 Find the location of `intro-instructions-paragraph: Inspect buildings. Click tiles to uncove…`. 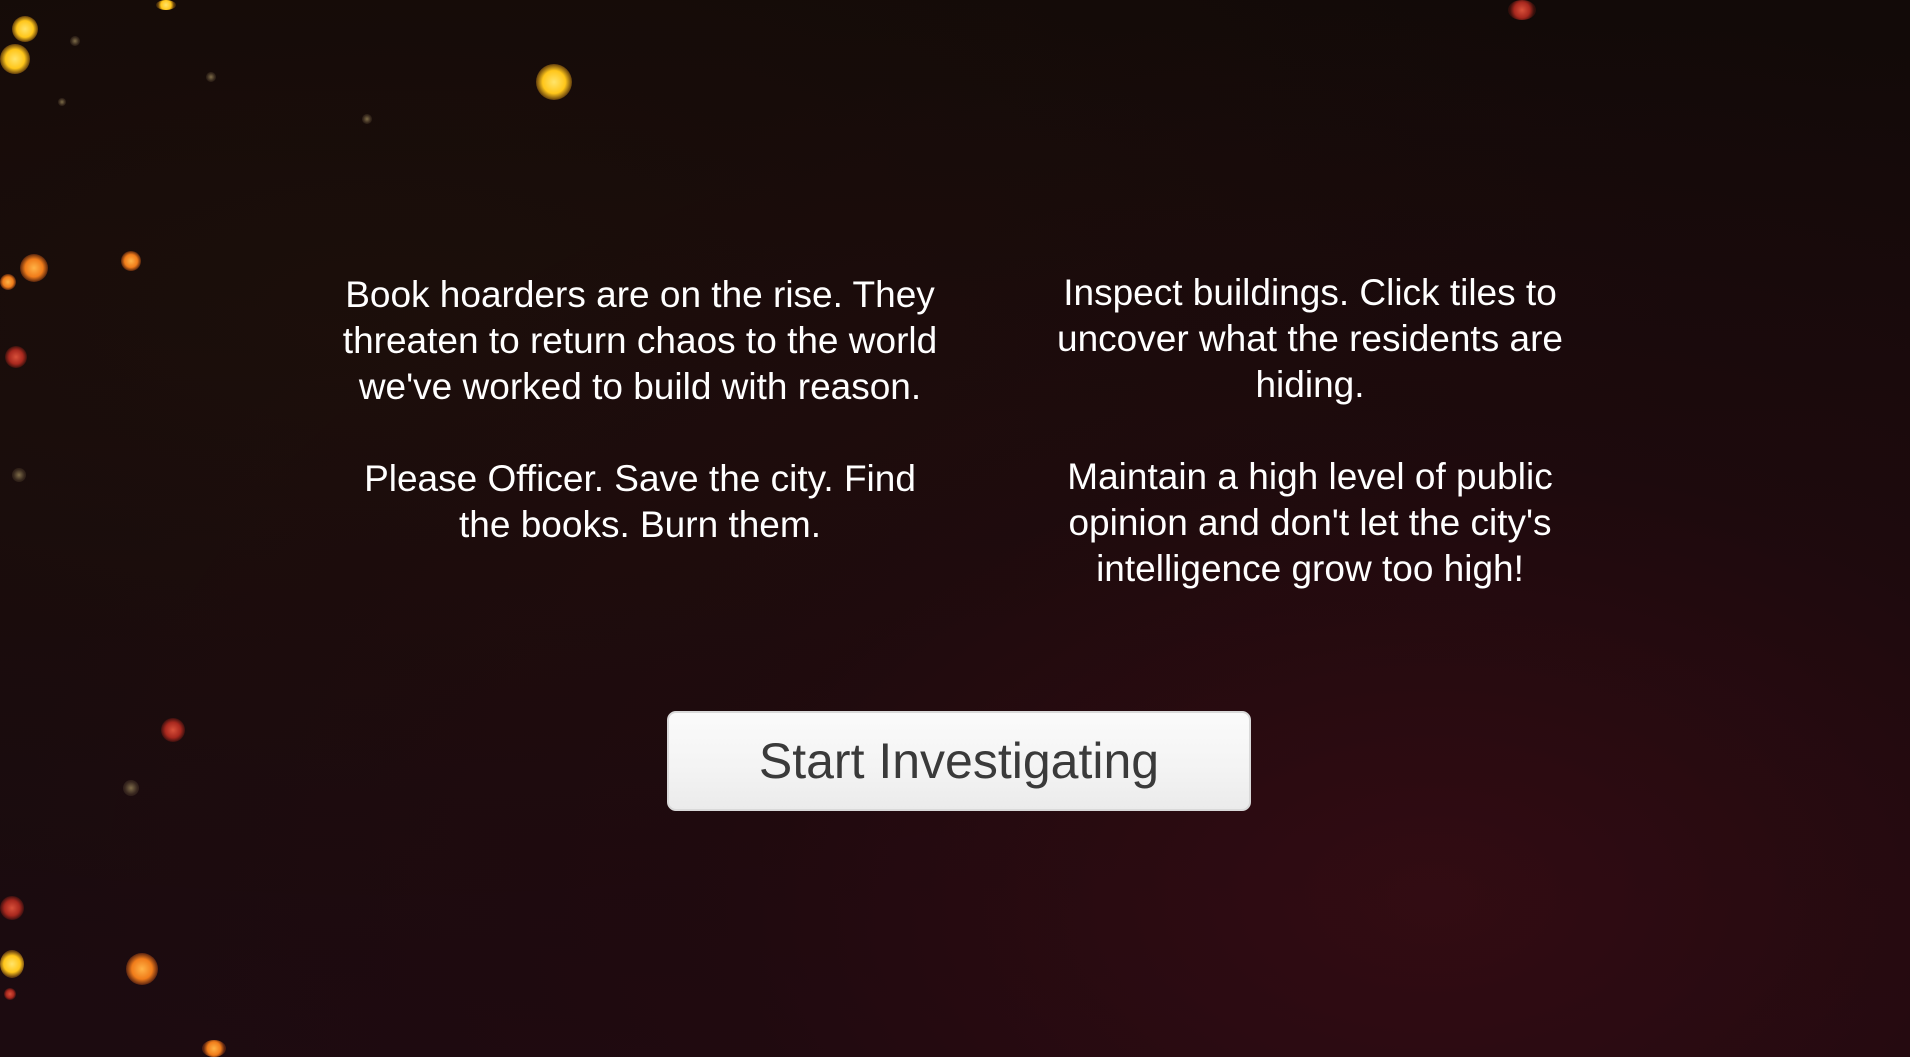

intro-instructions-paragraph: Inspect buildings. Click tiles to uncove… is located at coordinates (1310, 338).